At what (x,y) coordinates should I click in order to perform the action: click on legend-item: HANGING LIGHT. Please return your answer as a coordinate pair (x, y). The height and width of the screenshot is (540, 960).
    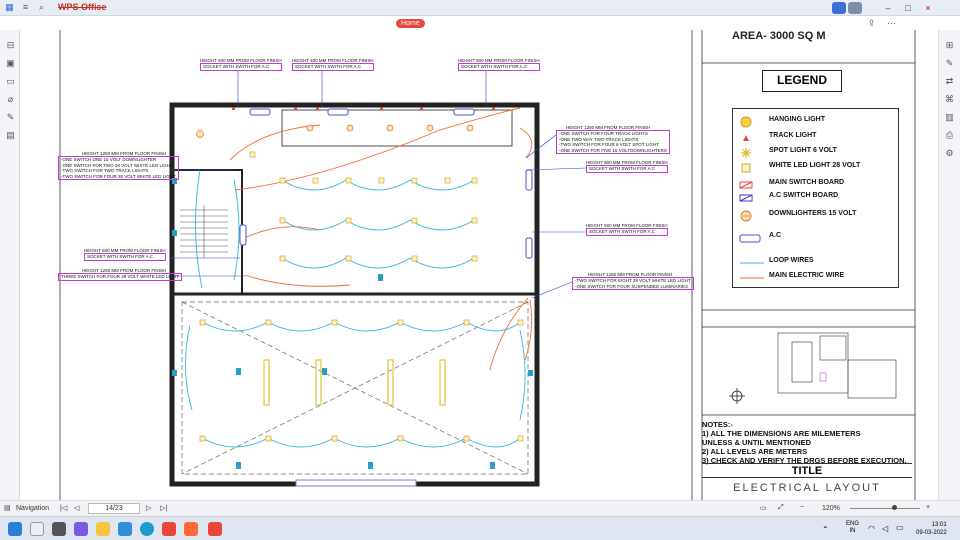
    Looking at the image, I should click on (816, 122).